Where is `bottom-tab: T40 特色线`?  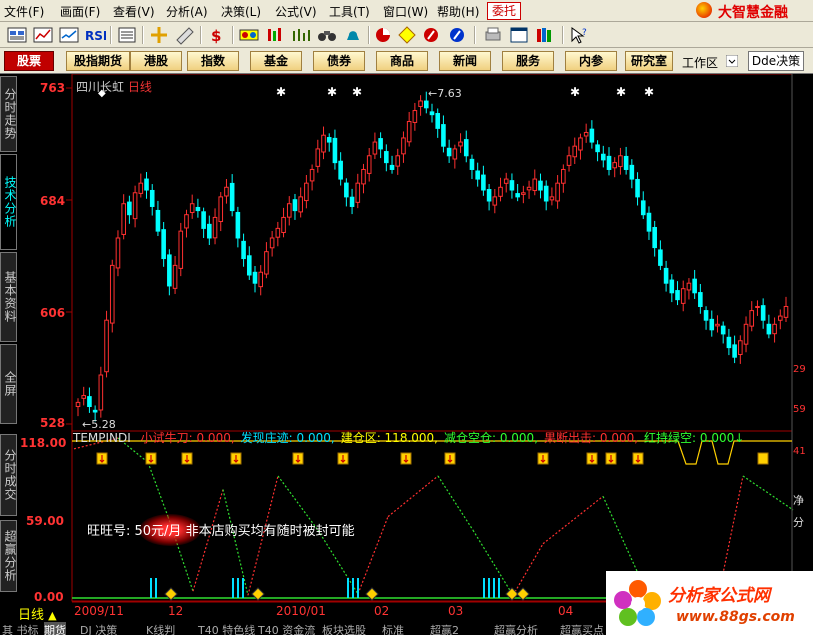
bottom-tab: T40 特色线 is located at coordinates (226, 628).